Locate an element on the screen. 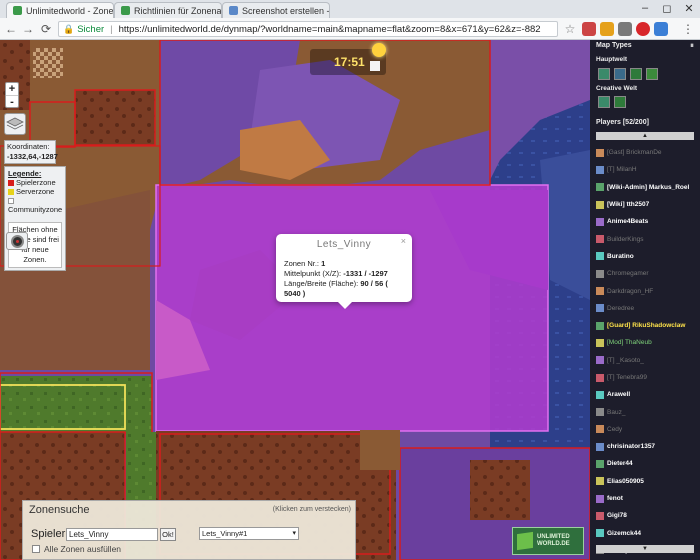 This screenshot has height=560, width=700. zone-number-line: Zonen Nr.: 1 is located at coordinates (305, 263).